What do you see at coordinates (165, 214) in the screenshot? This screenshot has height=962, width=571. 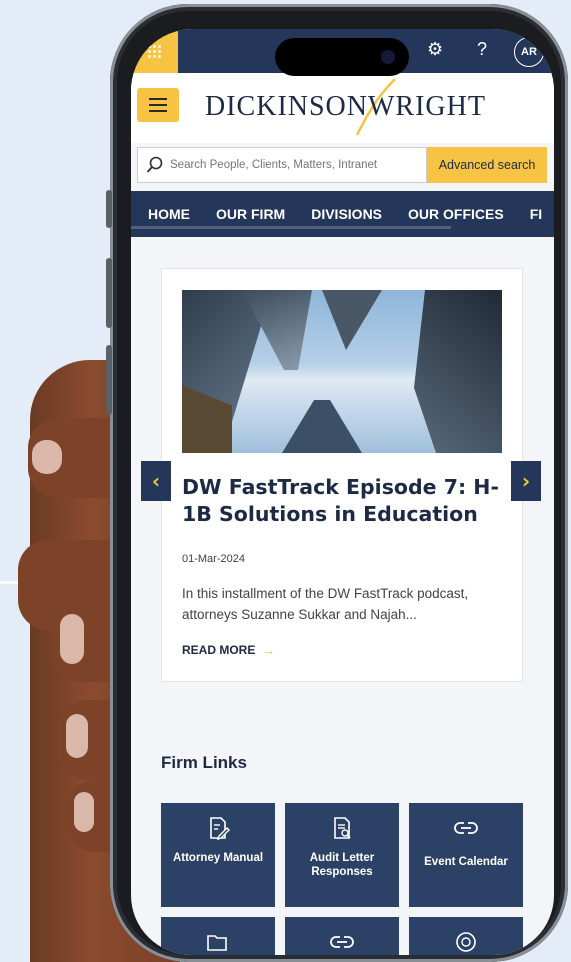 I see `nav-item-home: HOME` at bounding box center [165, 214].